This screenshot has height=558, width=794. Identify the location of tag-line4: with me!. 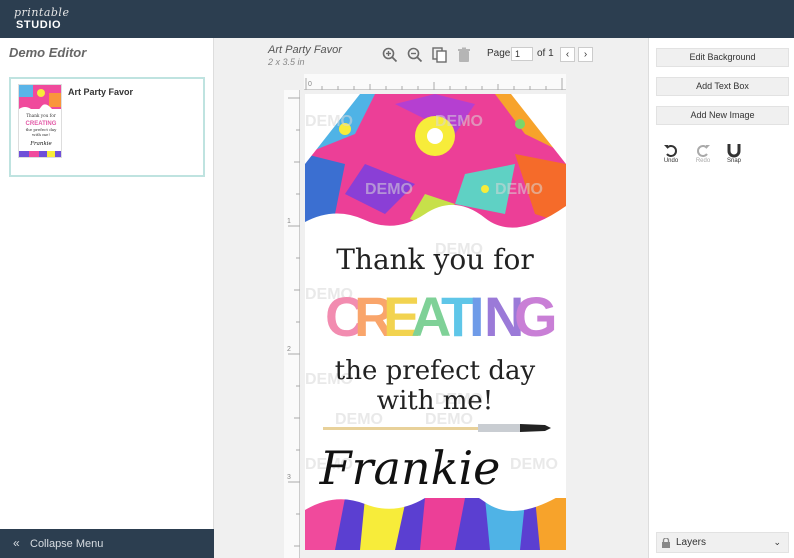
(435, 401).